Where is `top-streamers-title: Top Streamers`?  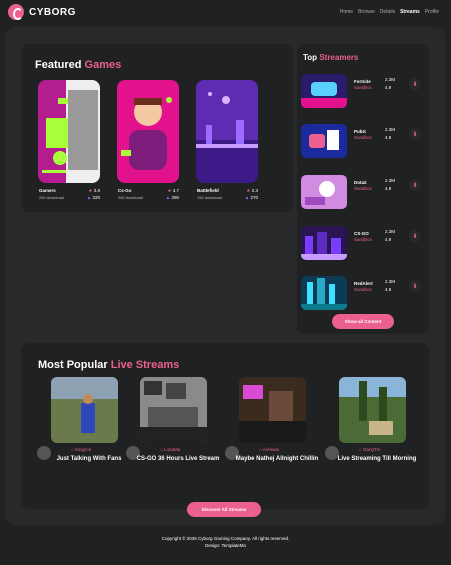 top-streamers-title: Top Streamers is located at coordinates (330, 57).